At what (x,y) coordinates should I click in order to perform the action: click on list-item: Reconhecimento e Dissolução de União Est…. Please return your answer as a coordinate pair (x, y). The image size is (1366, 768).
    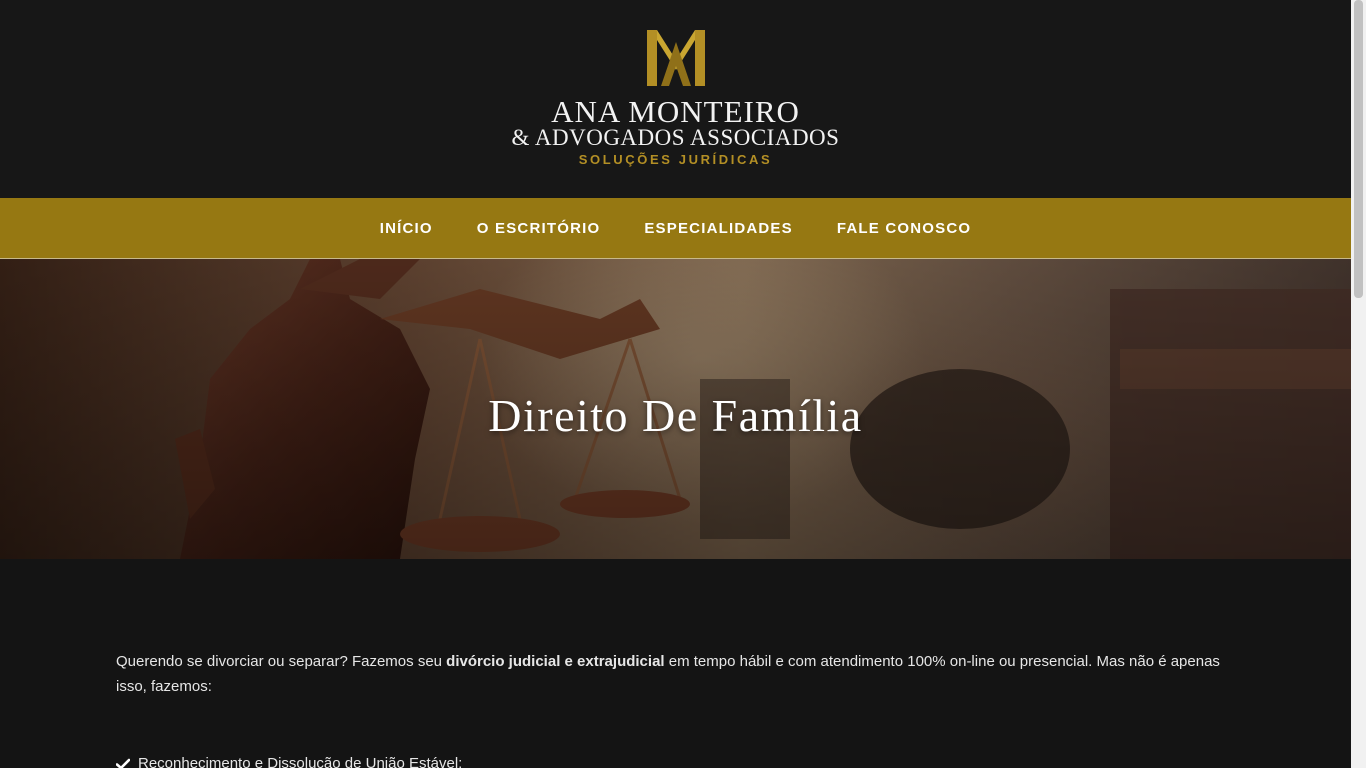
    Looking at the image, I should click on (675, 759).